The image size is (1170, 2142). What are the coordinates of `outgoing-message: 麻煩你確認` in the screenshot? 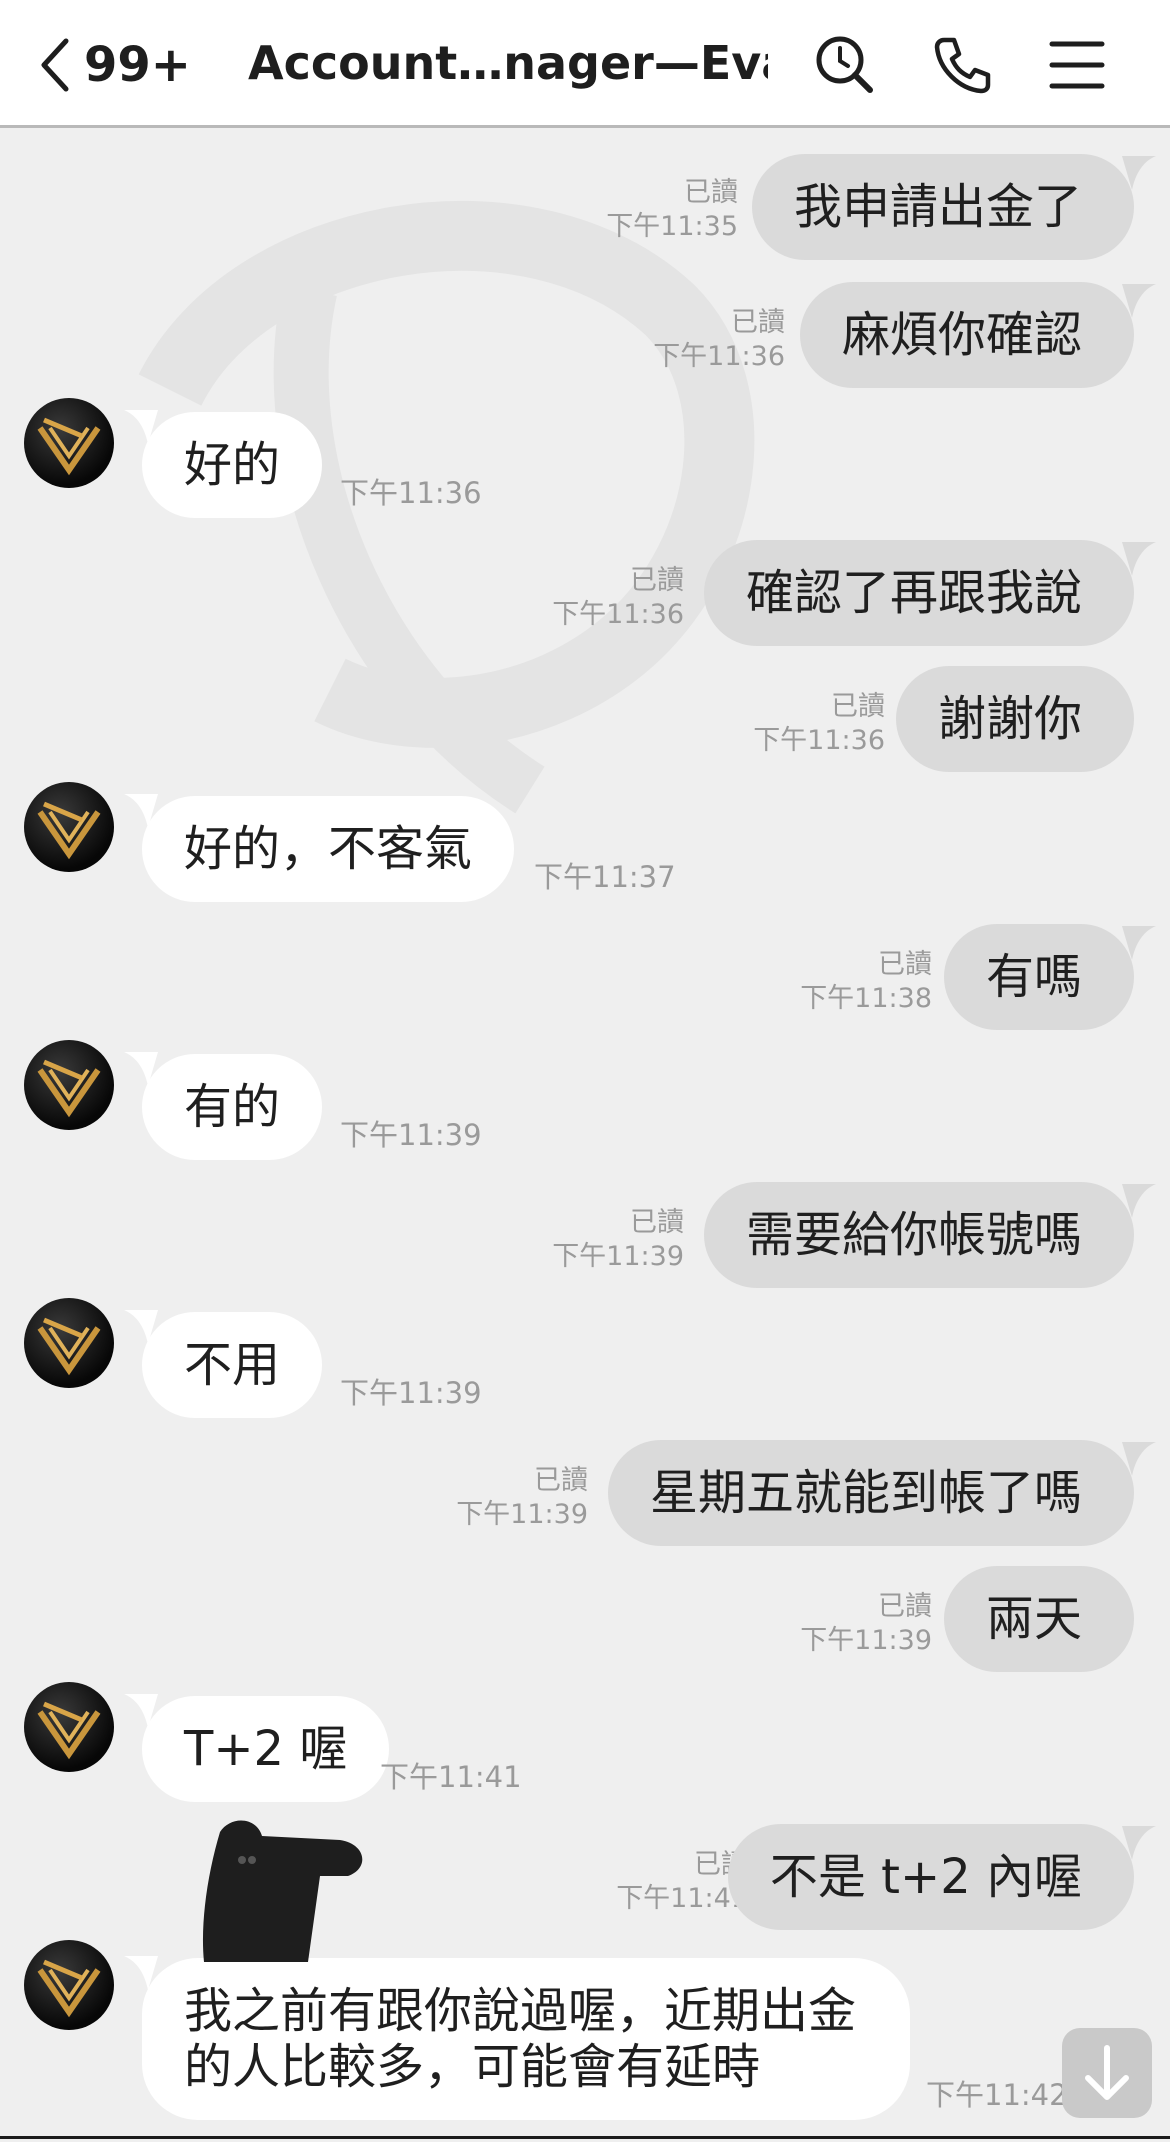 It's located at (966, 335).